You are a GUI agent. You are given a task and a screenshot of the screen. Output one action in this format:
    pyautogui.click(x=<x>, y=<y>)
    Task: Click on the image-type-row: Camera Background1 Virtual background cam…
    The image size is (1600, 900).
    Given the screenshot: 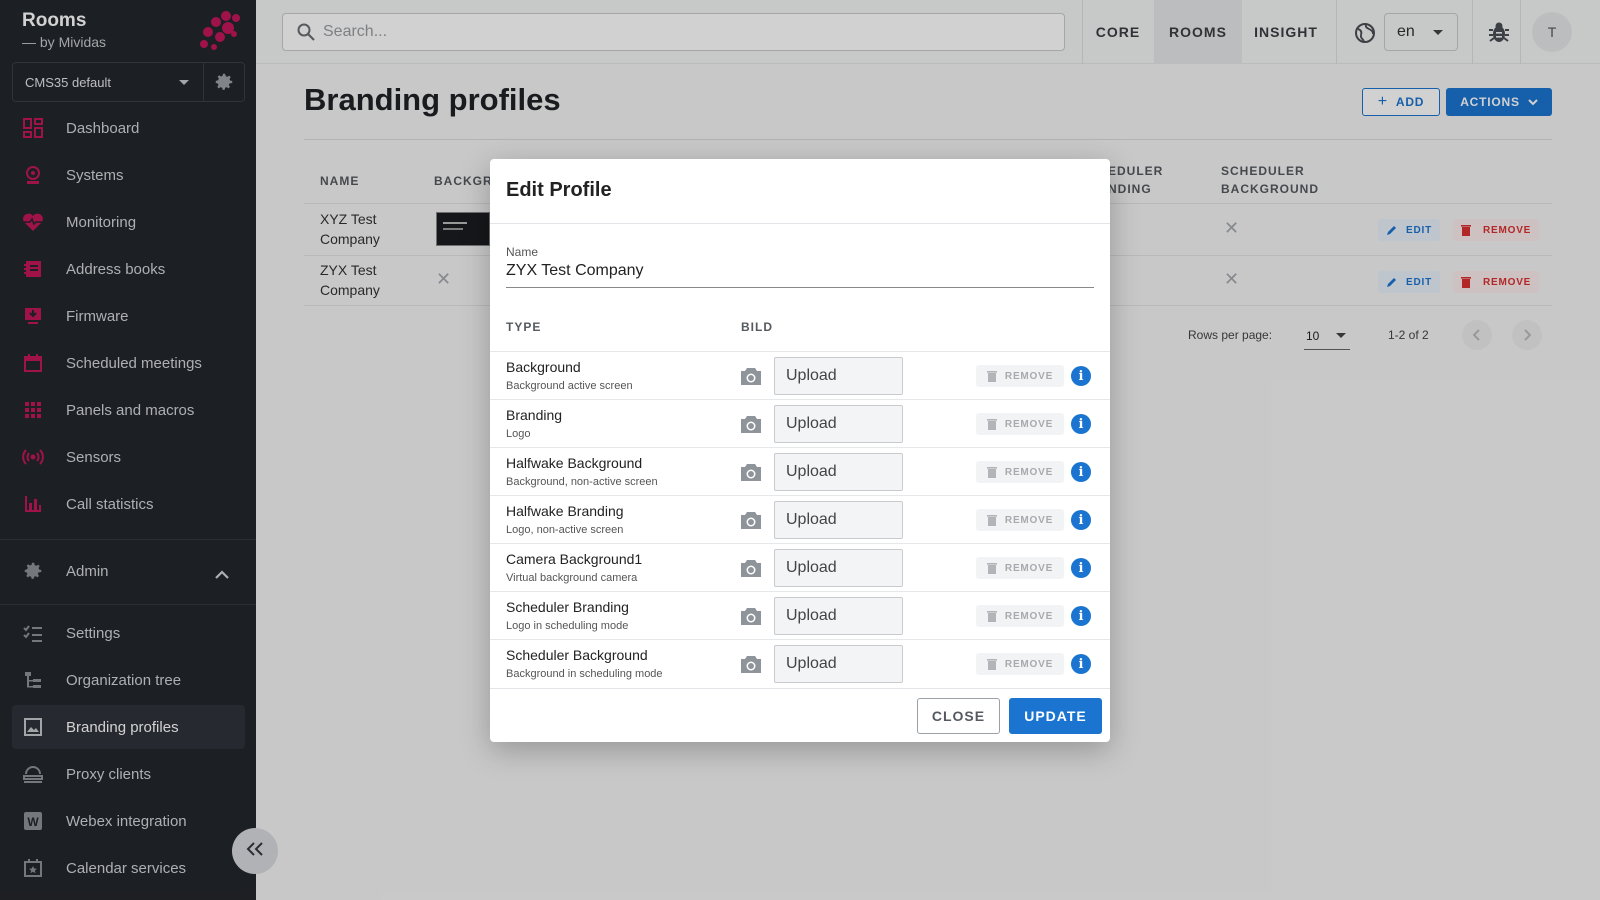 What is the action you would take?
    pyautogui.click(x=800, y=567)
    